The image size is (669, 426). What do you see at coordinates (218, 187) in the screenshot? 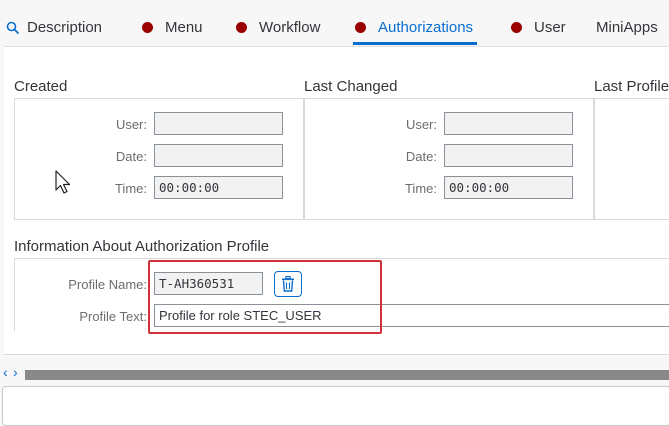
I see `created-time-field: 00:00:00` at bounding box center [218, 187].